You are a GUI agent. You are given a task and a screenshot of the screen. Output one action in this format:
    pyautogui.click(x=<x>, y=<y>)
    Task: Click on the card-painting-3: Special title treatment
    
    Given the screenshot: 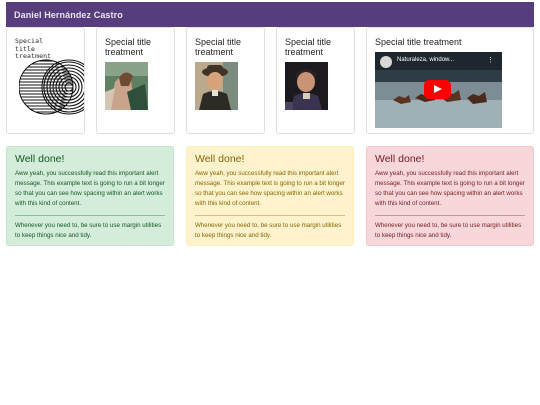 What is the action you would take?
    pyautogui.click(x=315, y=80)
    